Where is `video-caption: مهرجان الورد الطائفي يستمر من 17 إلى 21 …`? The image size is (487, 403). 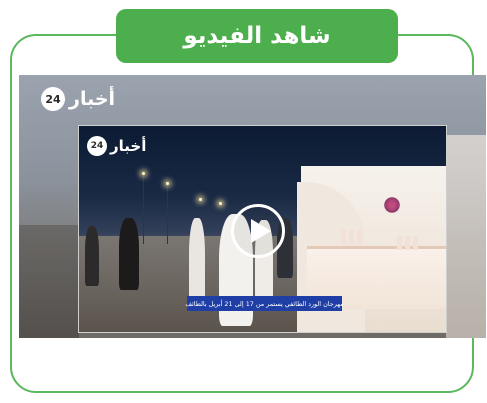 video-caption: مهرجان الورد الطائفي يستمر من 17 إلى 21 … is located at coordinates (264, 303).